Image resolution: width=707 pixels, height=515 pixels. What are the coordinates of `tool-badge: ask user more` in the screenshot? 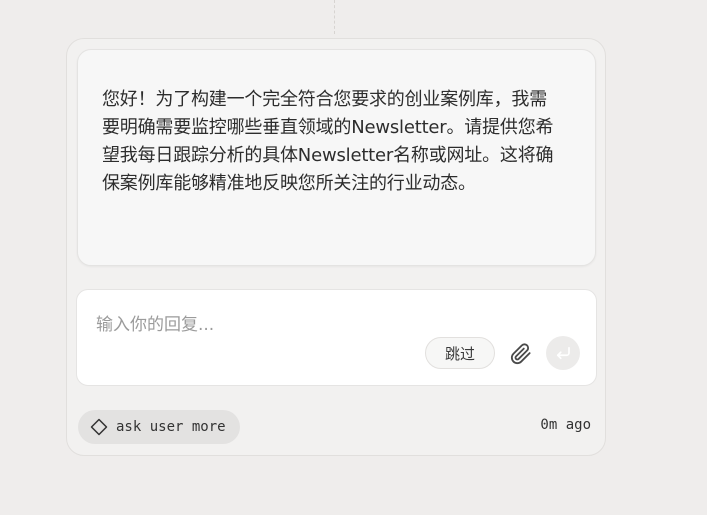 It's located at (159, 427).